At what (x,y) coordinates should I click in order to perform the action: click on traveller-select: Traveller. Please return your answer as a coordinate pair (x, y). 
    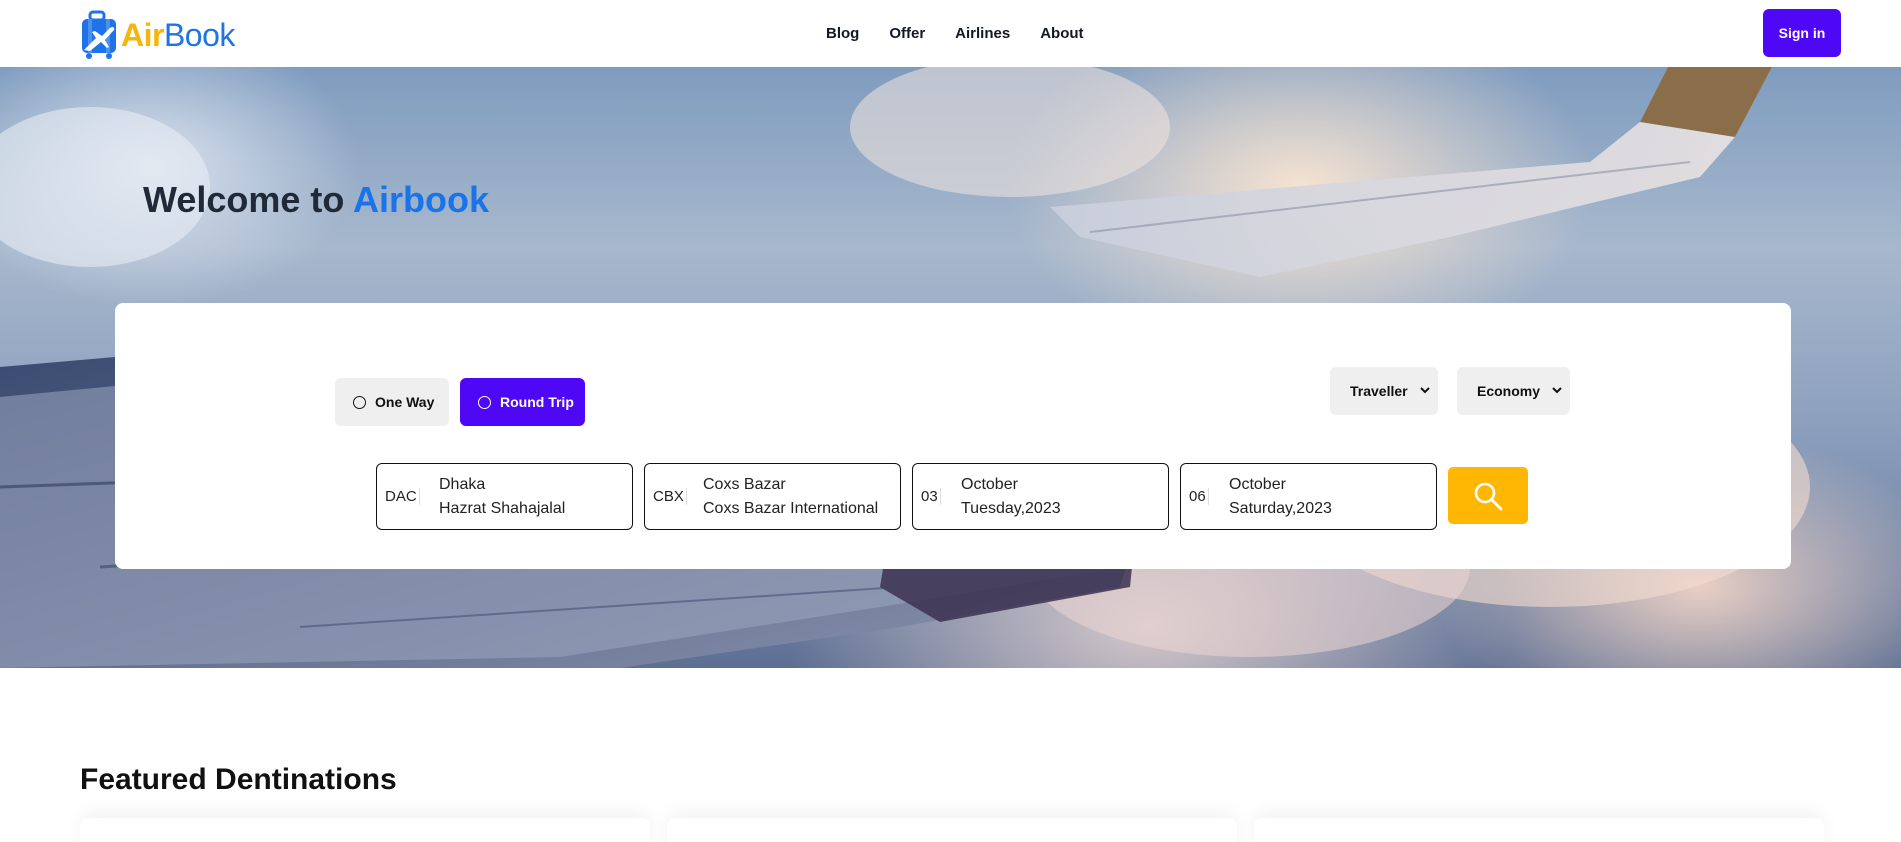
    Looking at the image, I should click on (1384, 391).